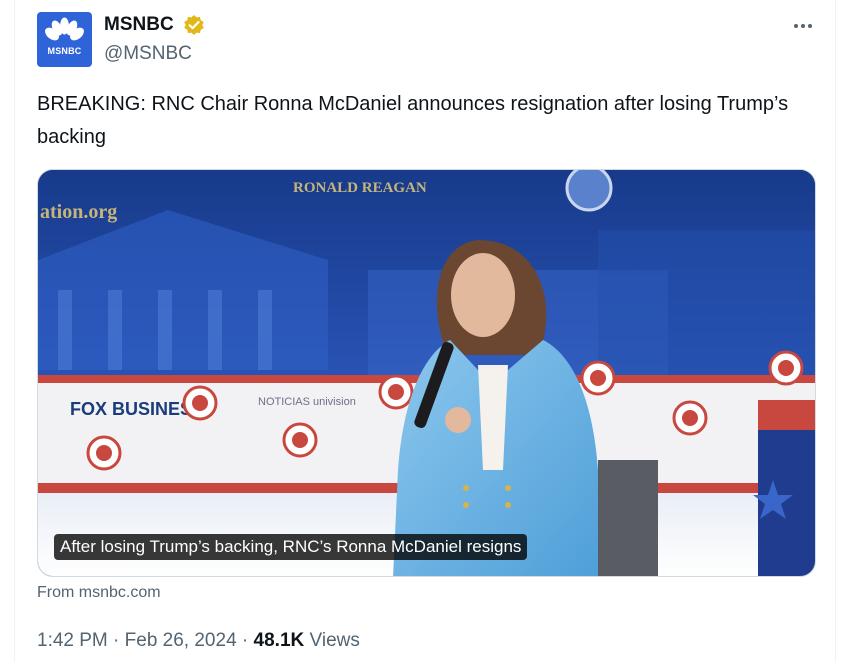  Describe the element at coordinates (194, 25) in the screenshot. I see `verified-badge-icon` at that location.